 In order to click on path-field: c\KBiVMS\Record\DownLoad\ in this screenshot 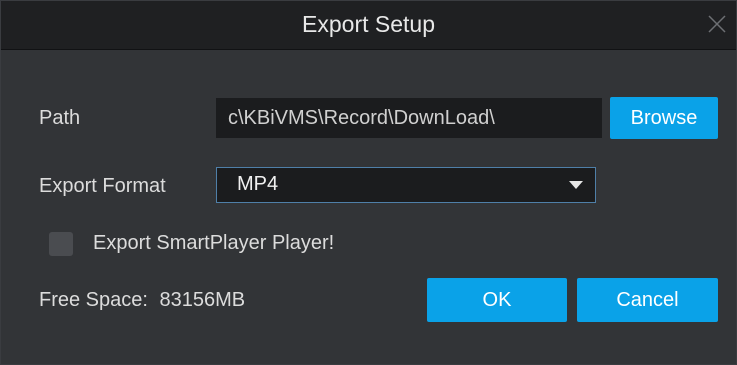, I will do `click(409, 118)`.